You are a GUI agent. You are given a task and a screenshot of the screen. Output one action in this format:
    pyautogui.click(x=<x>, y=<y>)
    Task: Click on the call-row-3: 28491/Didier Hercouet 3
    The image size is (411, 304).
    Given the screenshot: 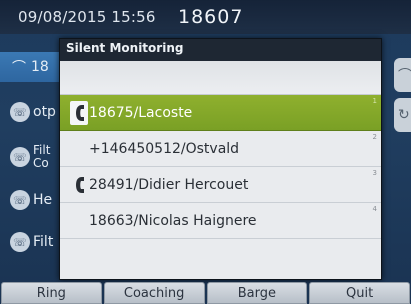 What is the action you would take?
    pyautogui.click(x=220, y=185)
    